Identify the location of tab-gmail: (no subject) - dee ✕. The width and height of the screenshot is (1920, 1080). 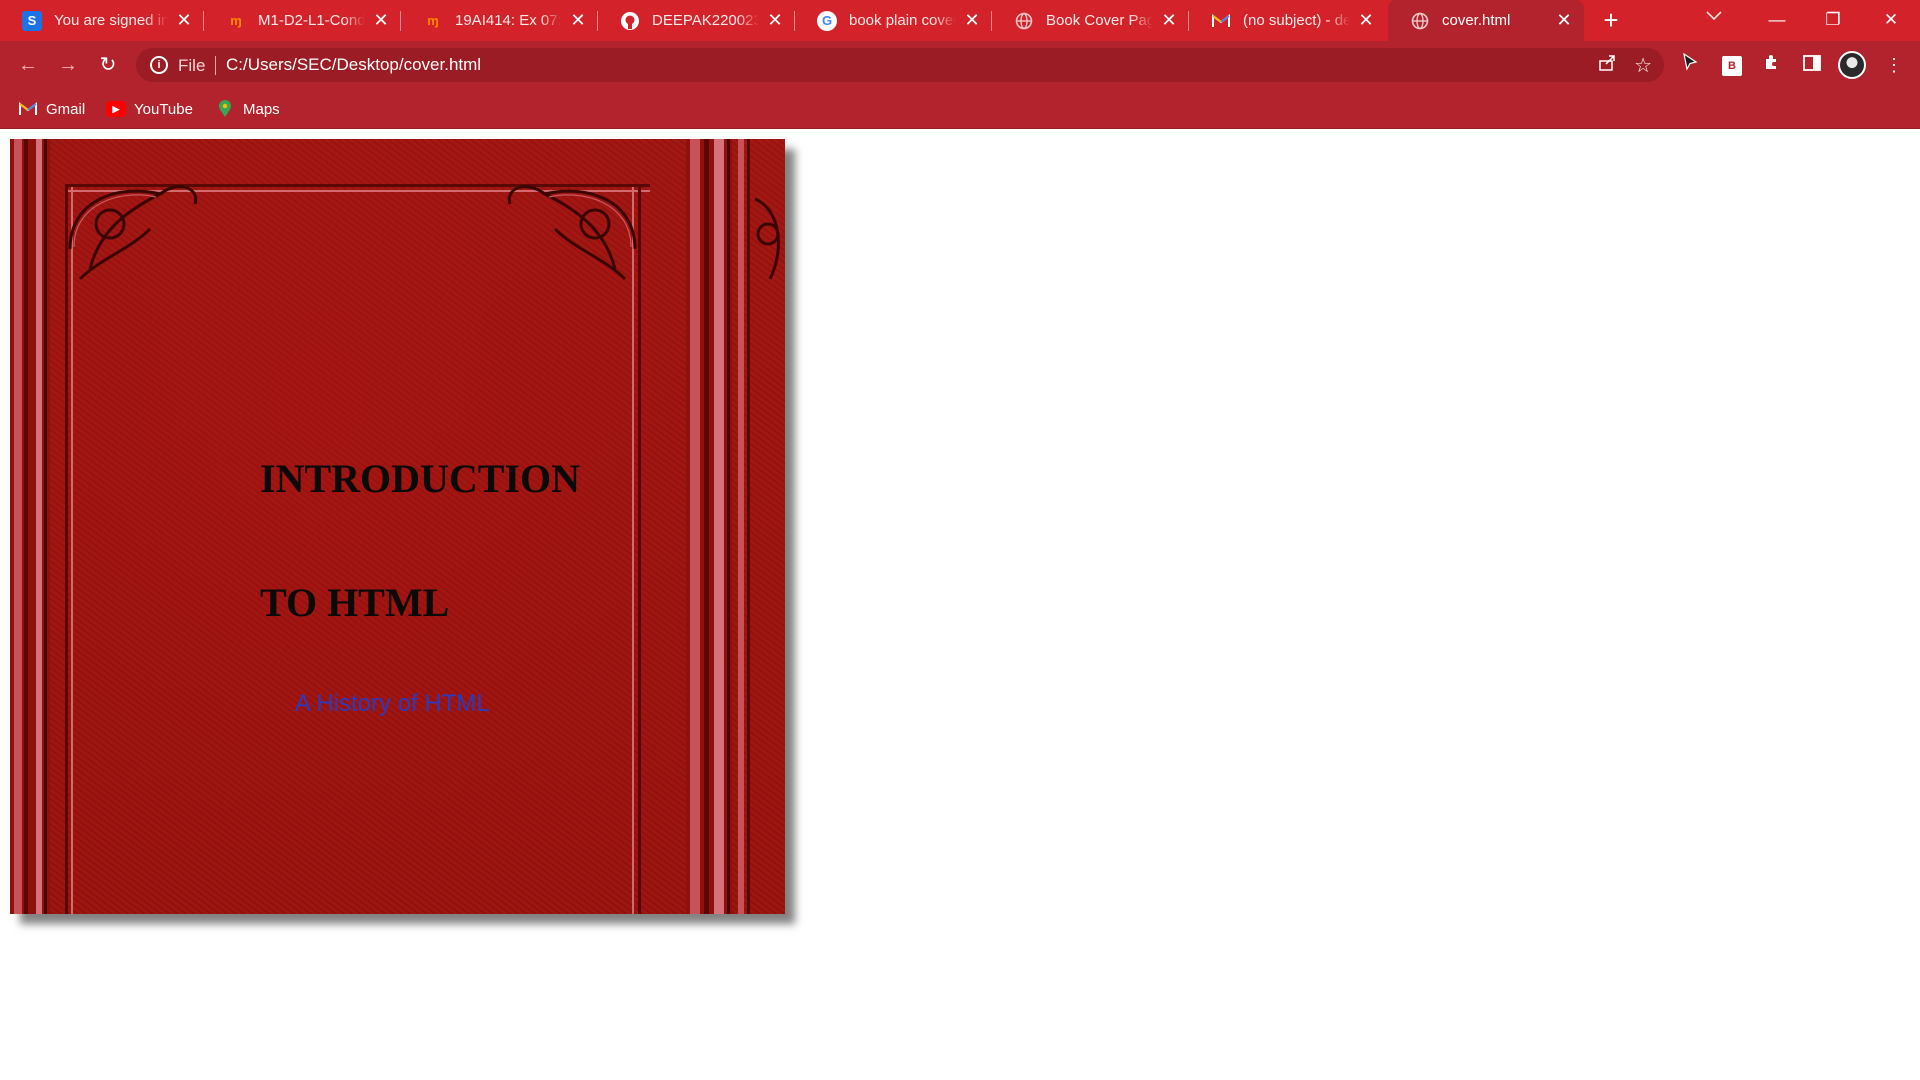
(1287, 20).